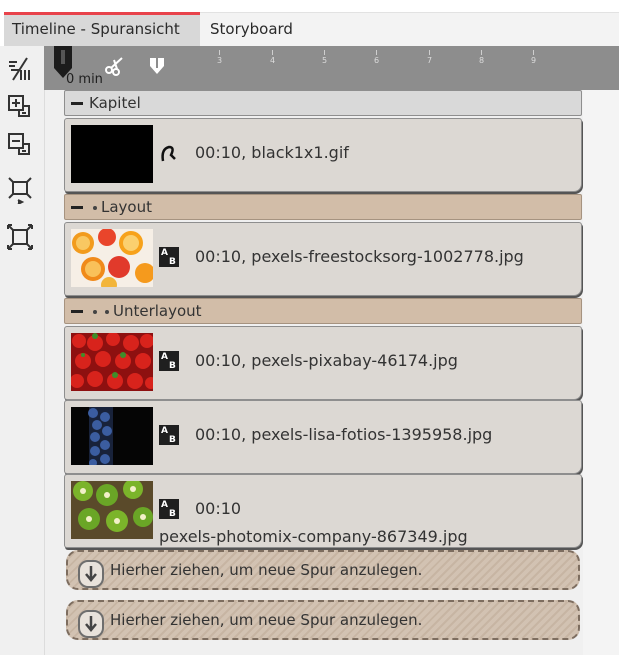  I want to click on clip-label: 00:10, pexels-freestocksorg-1002778.jpg, so click(359, 256).